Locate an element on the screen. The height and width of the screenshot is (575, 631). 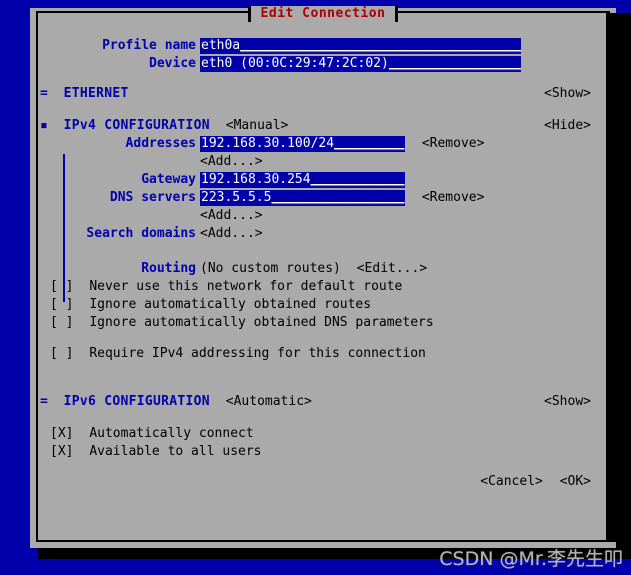
ipv6-show-button: <Show> is located at coordinates (315, 402).